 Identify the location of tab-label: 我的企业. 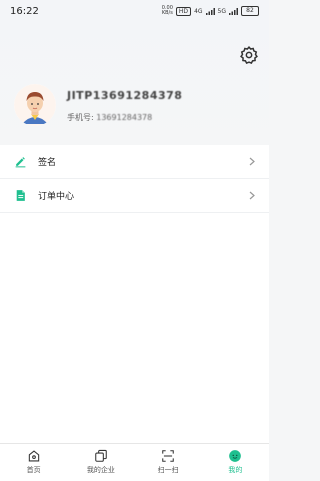
(100, 470).